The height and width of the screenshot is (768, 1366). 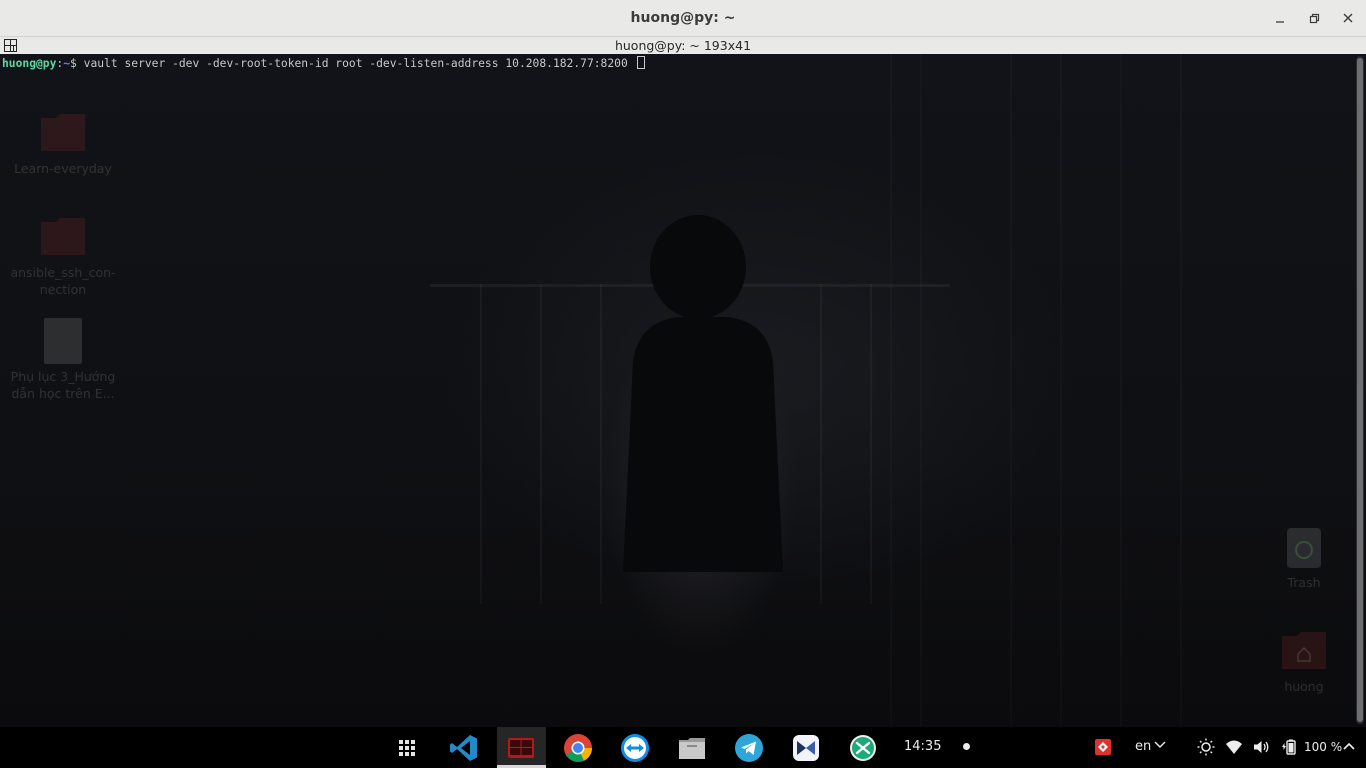 I want to click on desktop-item-trash: Trash, so click(x=1304, y=558).